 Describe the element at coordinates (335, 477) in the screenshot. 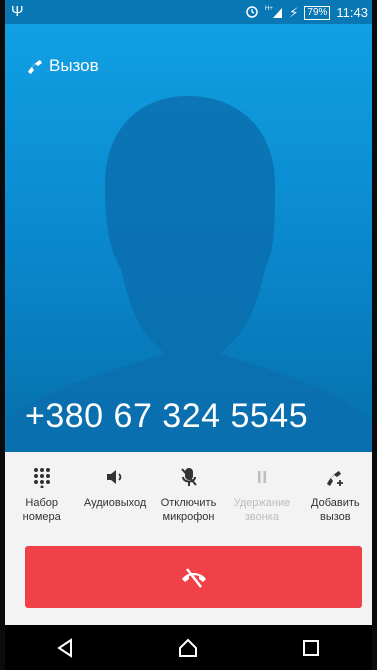

I see `add-call-icon` at that location.